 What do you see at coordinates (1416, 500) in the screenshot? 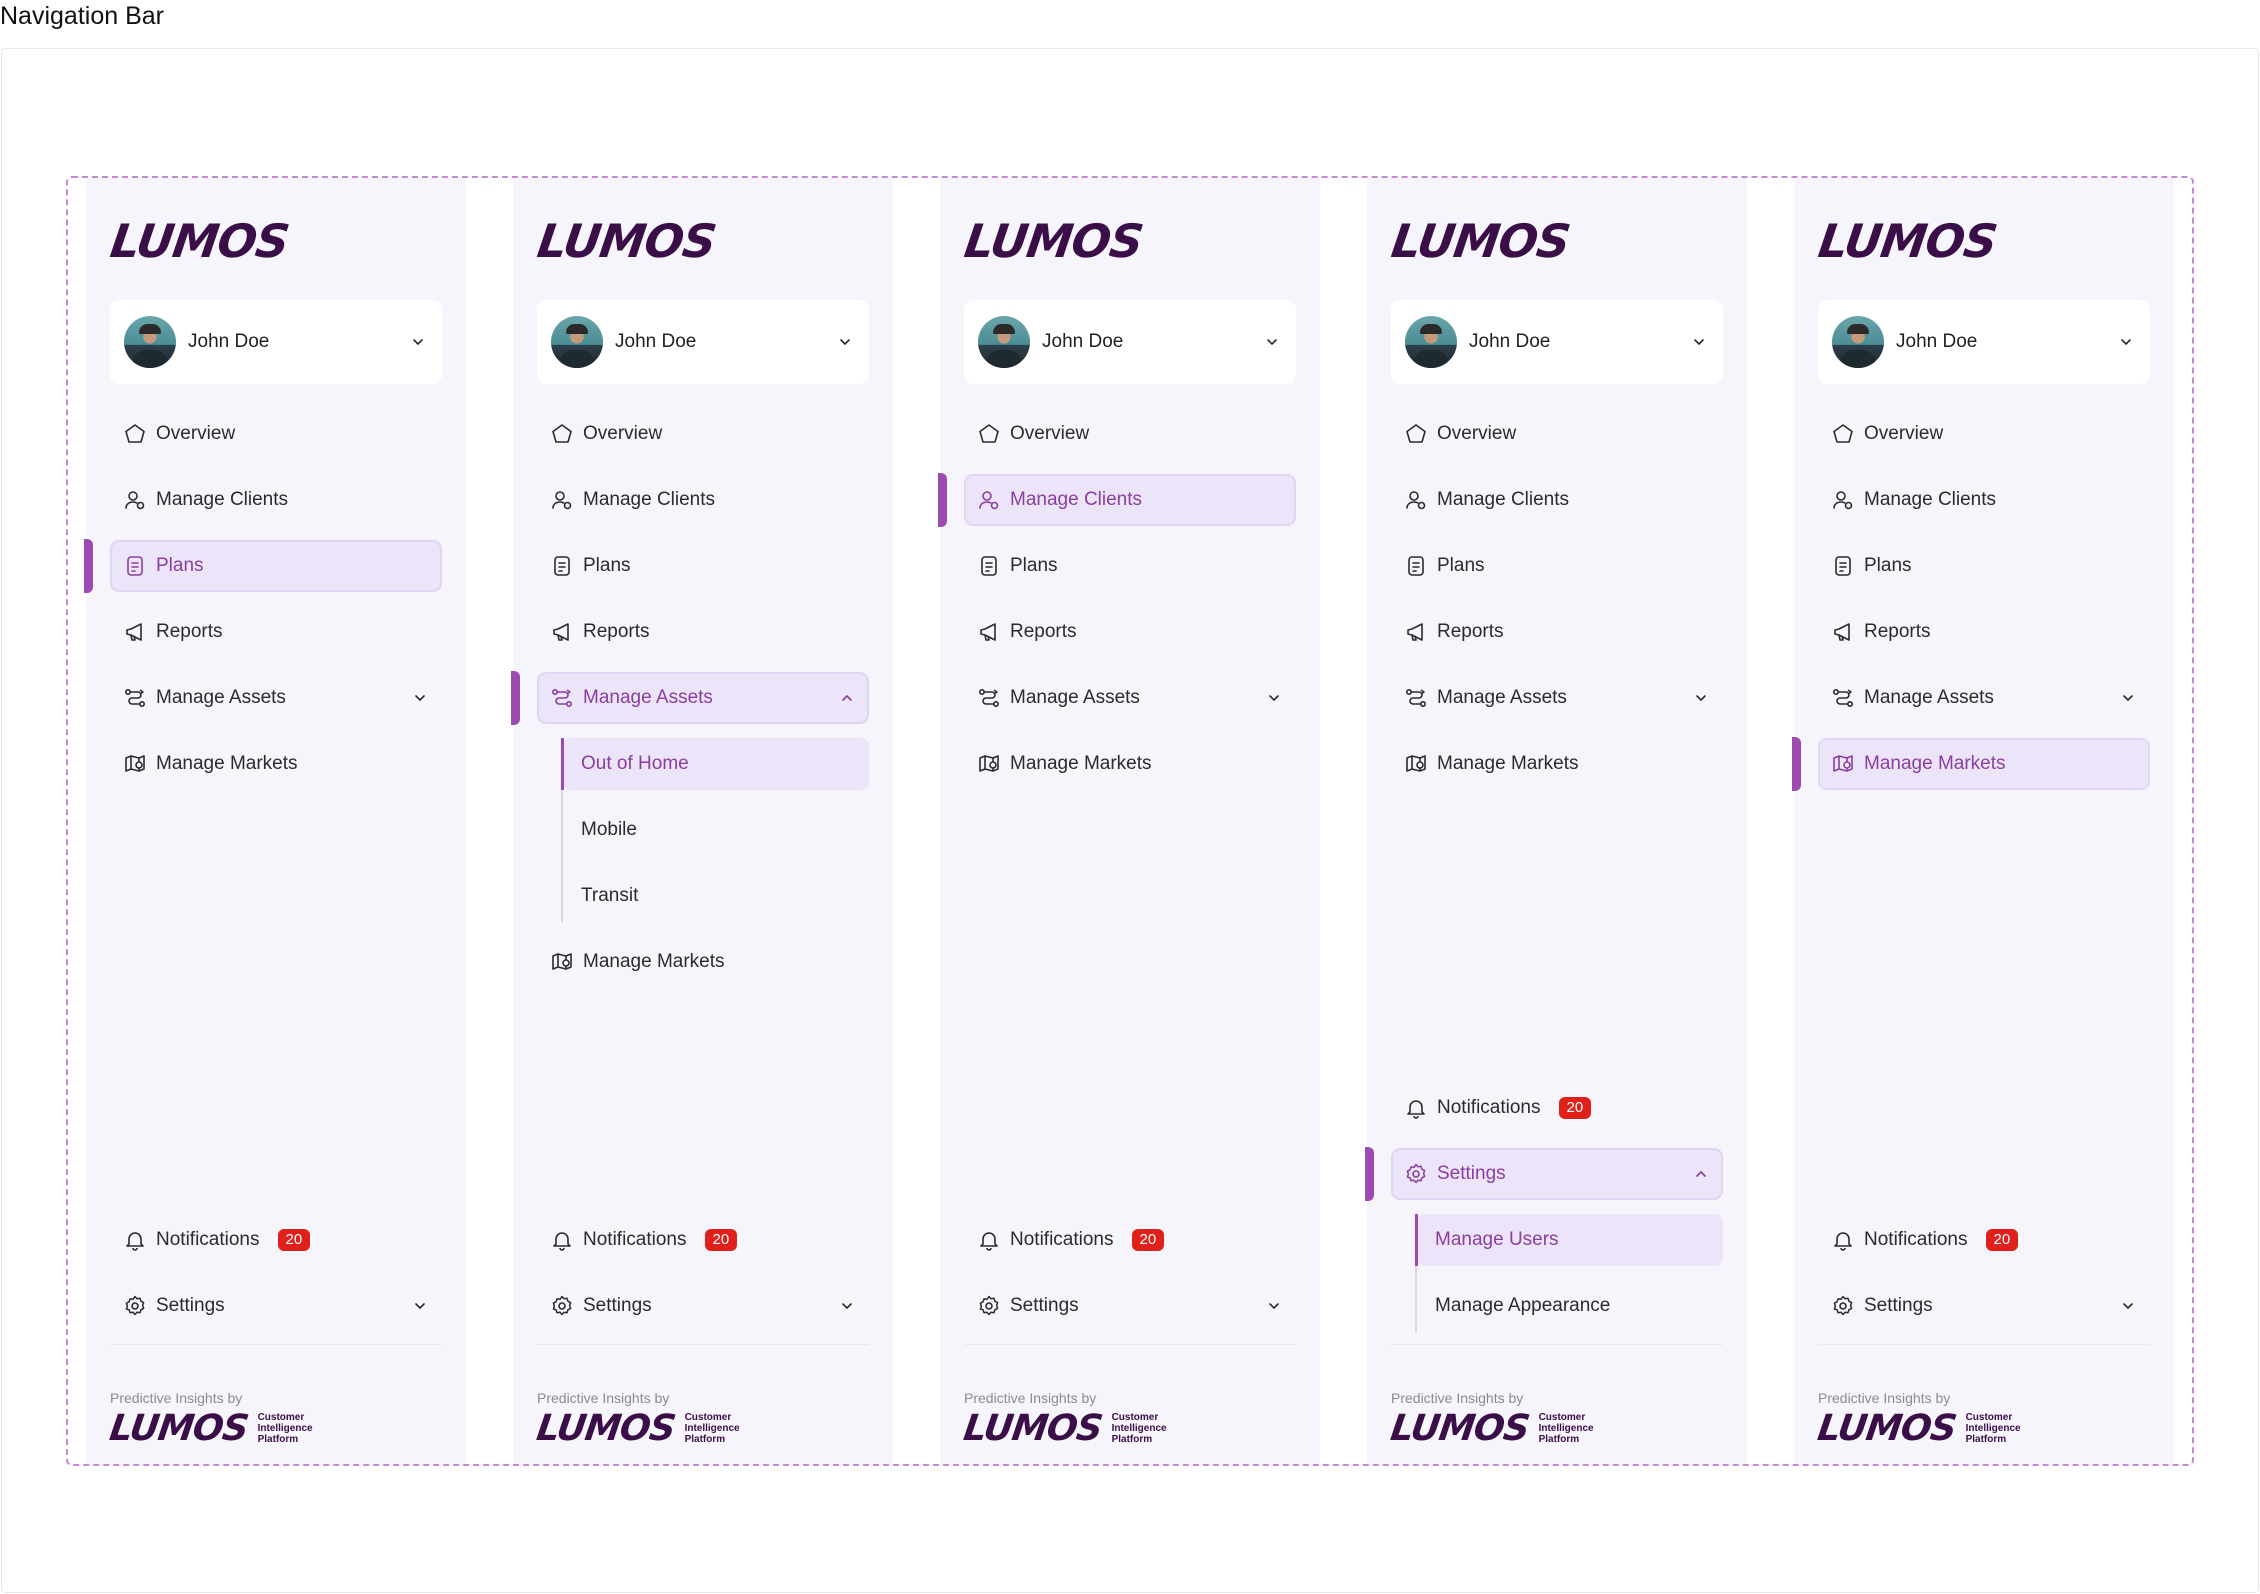
I see `manage-clients-icon` at bounding box center [1416, 500].